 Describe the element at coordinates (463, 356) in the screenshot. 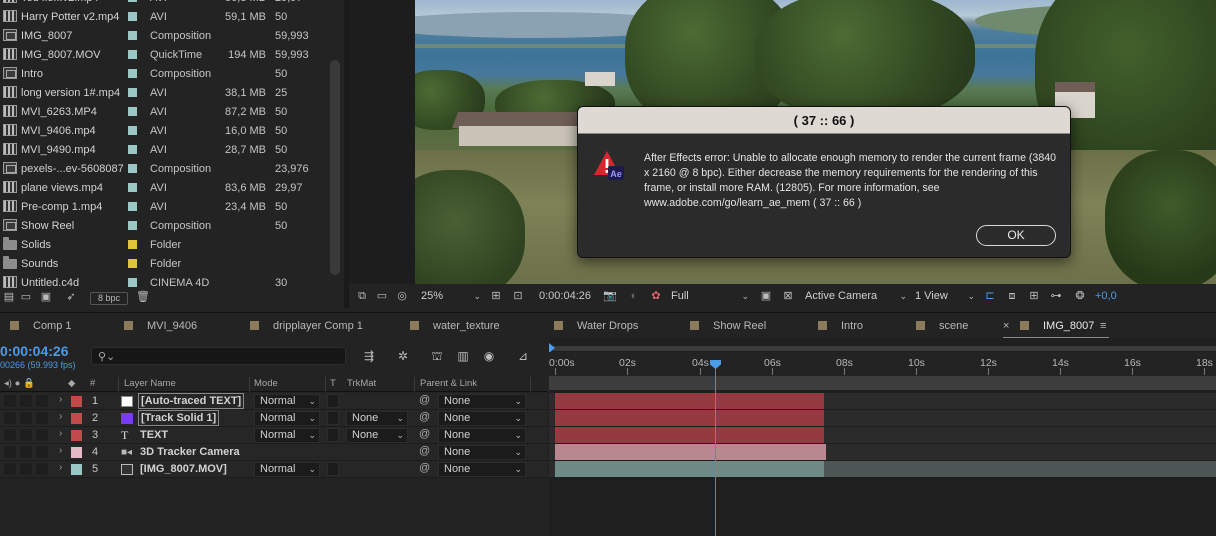

I see `frame-blending-icon: ▥` at that location.